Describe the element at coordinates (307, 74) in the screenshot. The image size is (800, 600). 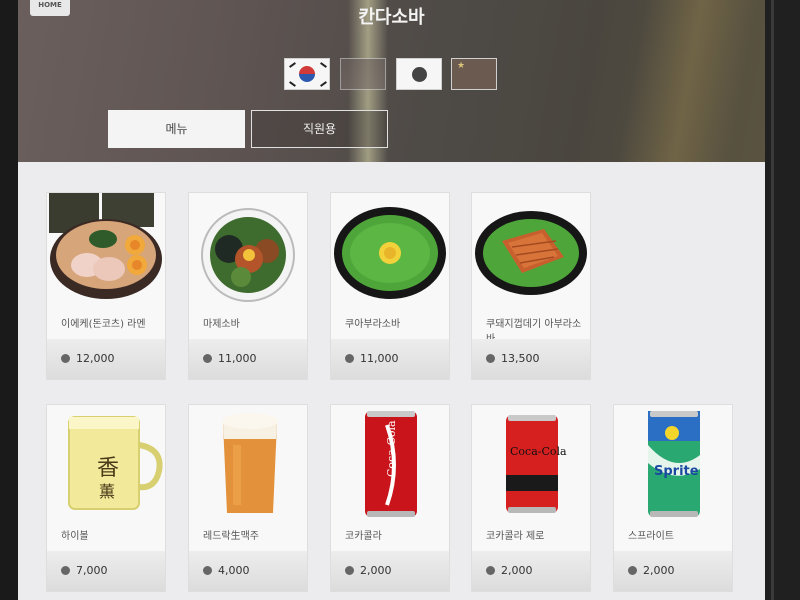
I see `korea-flag-icon` at that location.